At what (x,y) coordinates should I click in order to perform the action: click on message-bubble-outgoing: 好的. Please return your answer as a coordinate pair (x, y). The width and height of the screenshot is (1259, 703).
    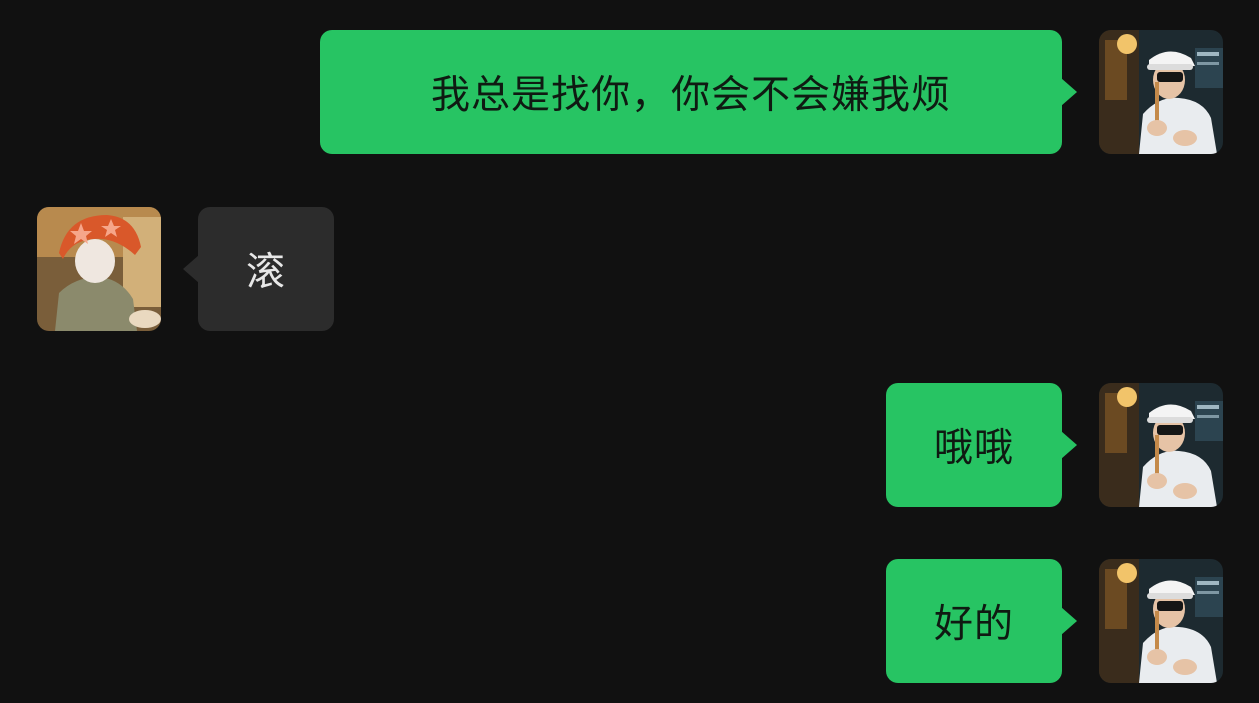
    Looking at the image, I should click on (981, 621).